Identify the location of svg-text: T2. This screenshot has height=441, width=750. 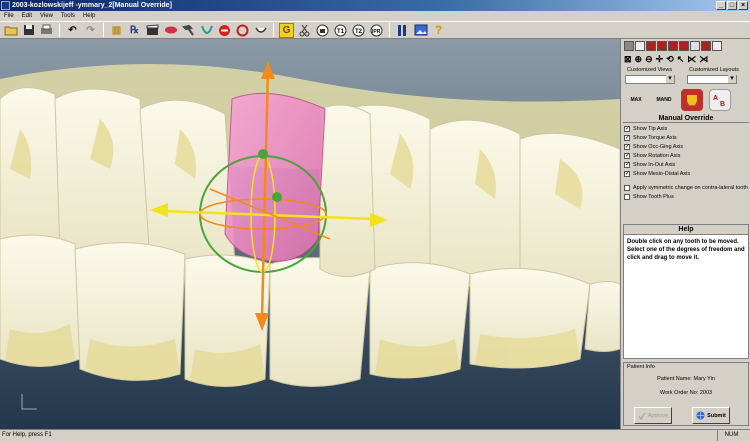
(359, 32).